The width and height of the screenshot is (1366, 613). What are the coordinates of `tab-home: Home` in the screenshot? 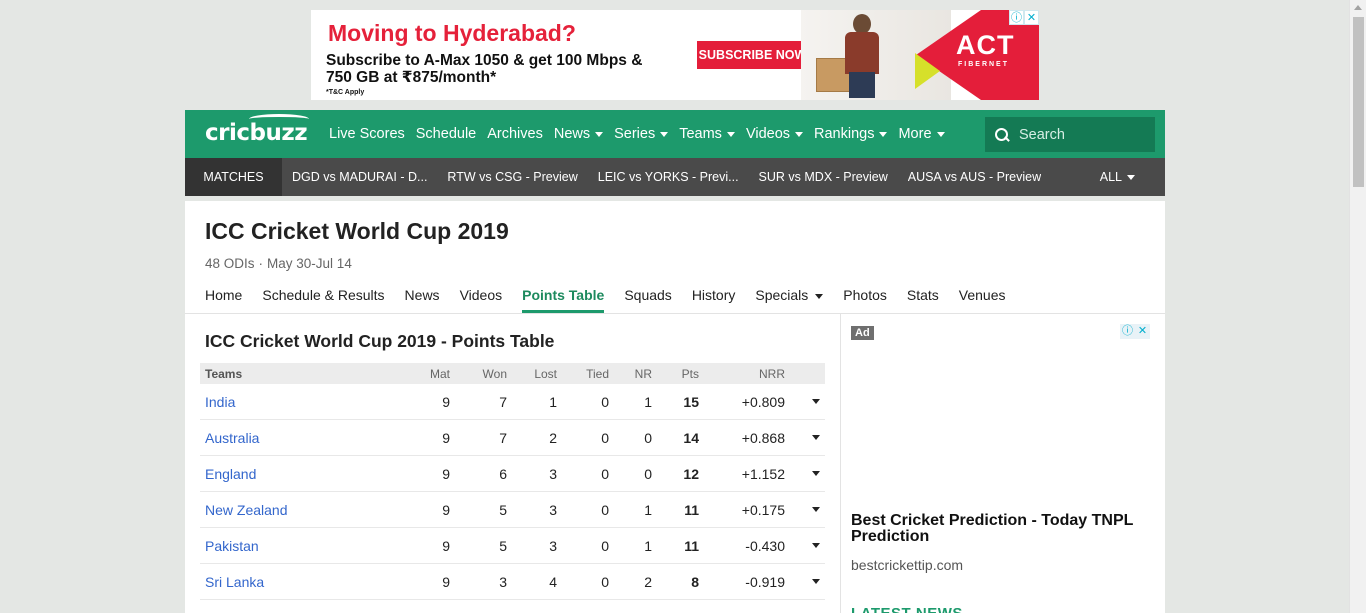 It's located at (223, 300).